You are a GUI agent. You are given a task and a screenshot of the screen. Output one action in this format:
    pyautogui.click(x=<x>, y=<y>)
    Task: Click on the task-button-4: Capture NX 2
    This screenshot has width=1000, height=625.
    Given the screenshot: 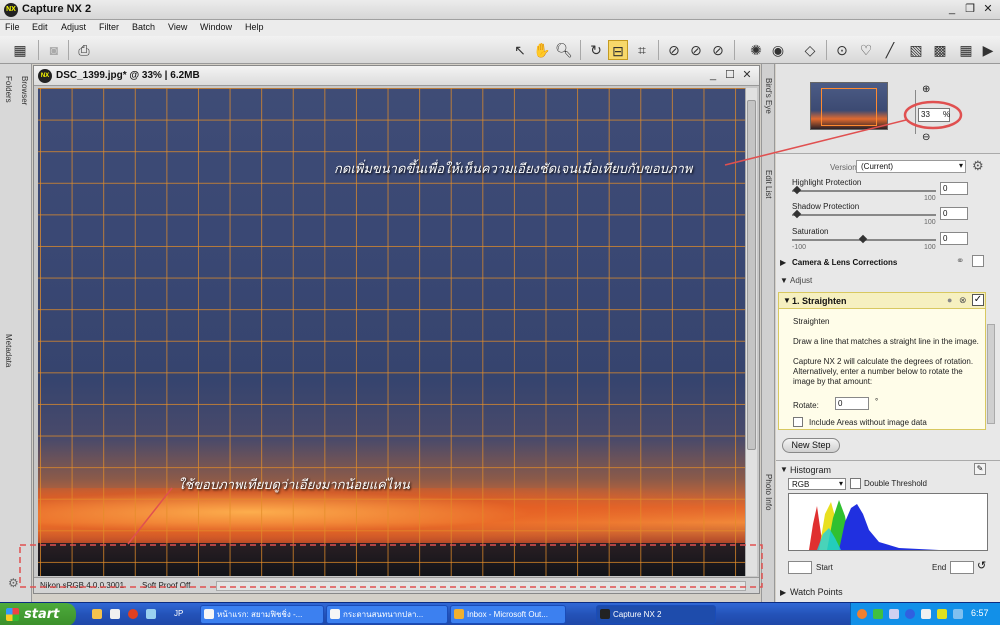 What is the action you would take?
    pyautogui.click(x=656, y=614)
    